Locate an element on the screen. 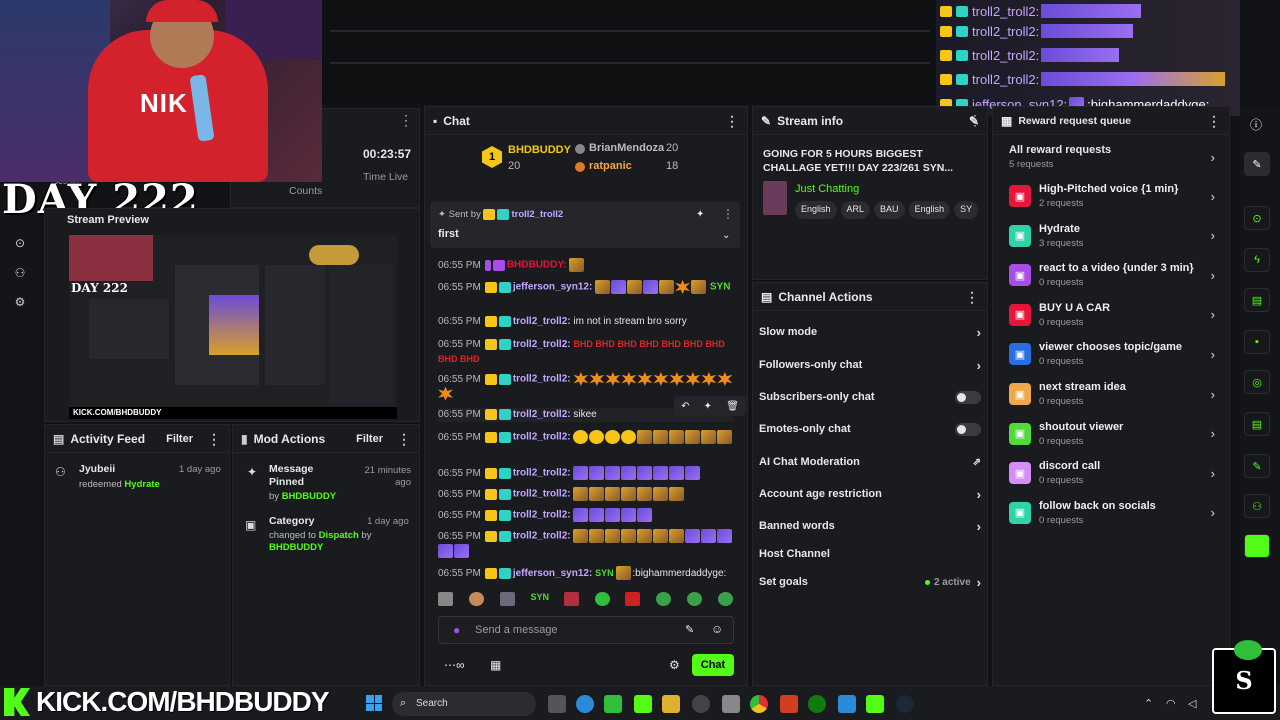  wifi-icon: ◠ is located at coordinates (1171, 703).